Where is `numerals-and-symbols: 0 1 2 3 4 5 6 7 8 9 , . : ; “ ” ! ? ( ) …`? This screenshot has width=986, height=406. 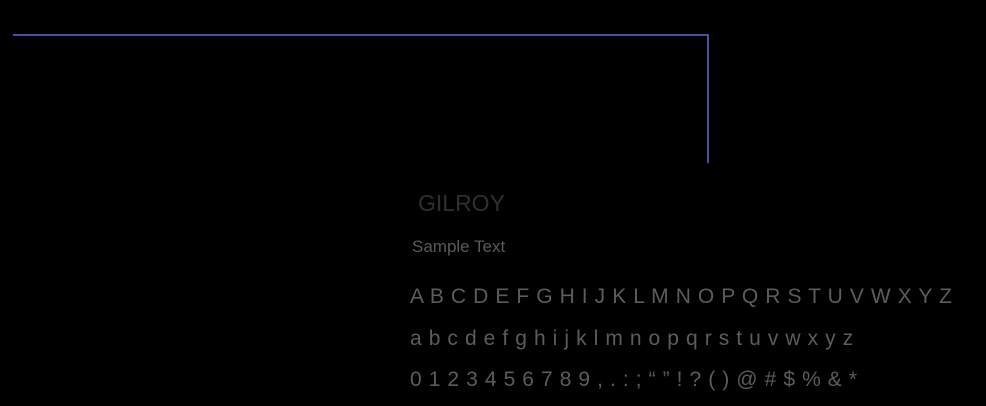
numerals-and-symbols: 0 1 2 3 4 5 6 7 8 9 , . : ; “ ” ! ? ( ) … is located at coordinates (634, 379).